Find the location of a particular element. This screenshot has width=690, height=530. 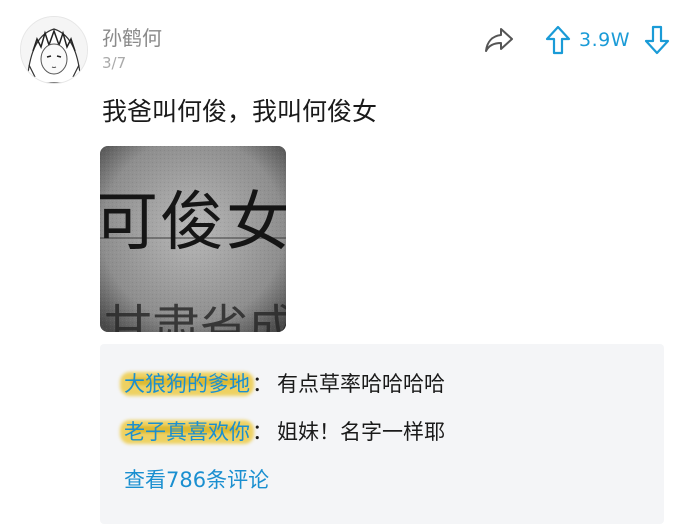

post-image: 可俊女 甘肃省成 is located at coordinates (193, 239).